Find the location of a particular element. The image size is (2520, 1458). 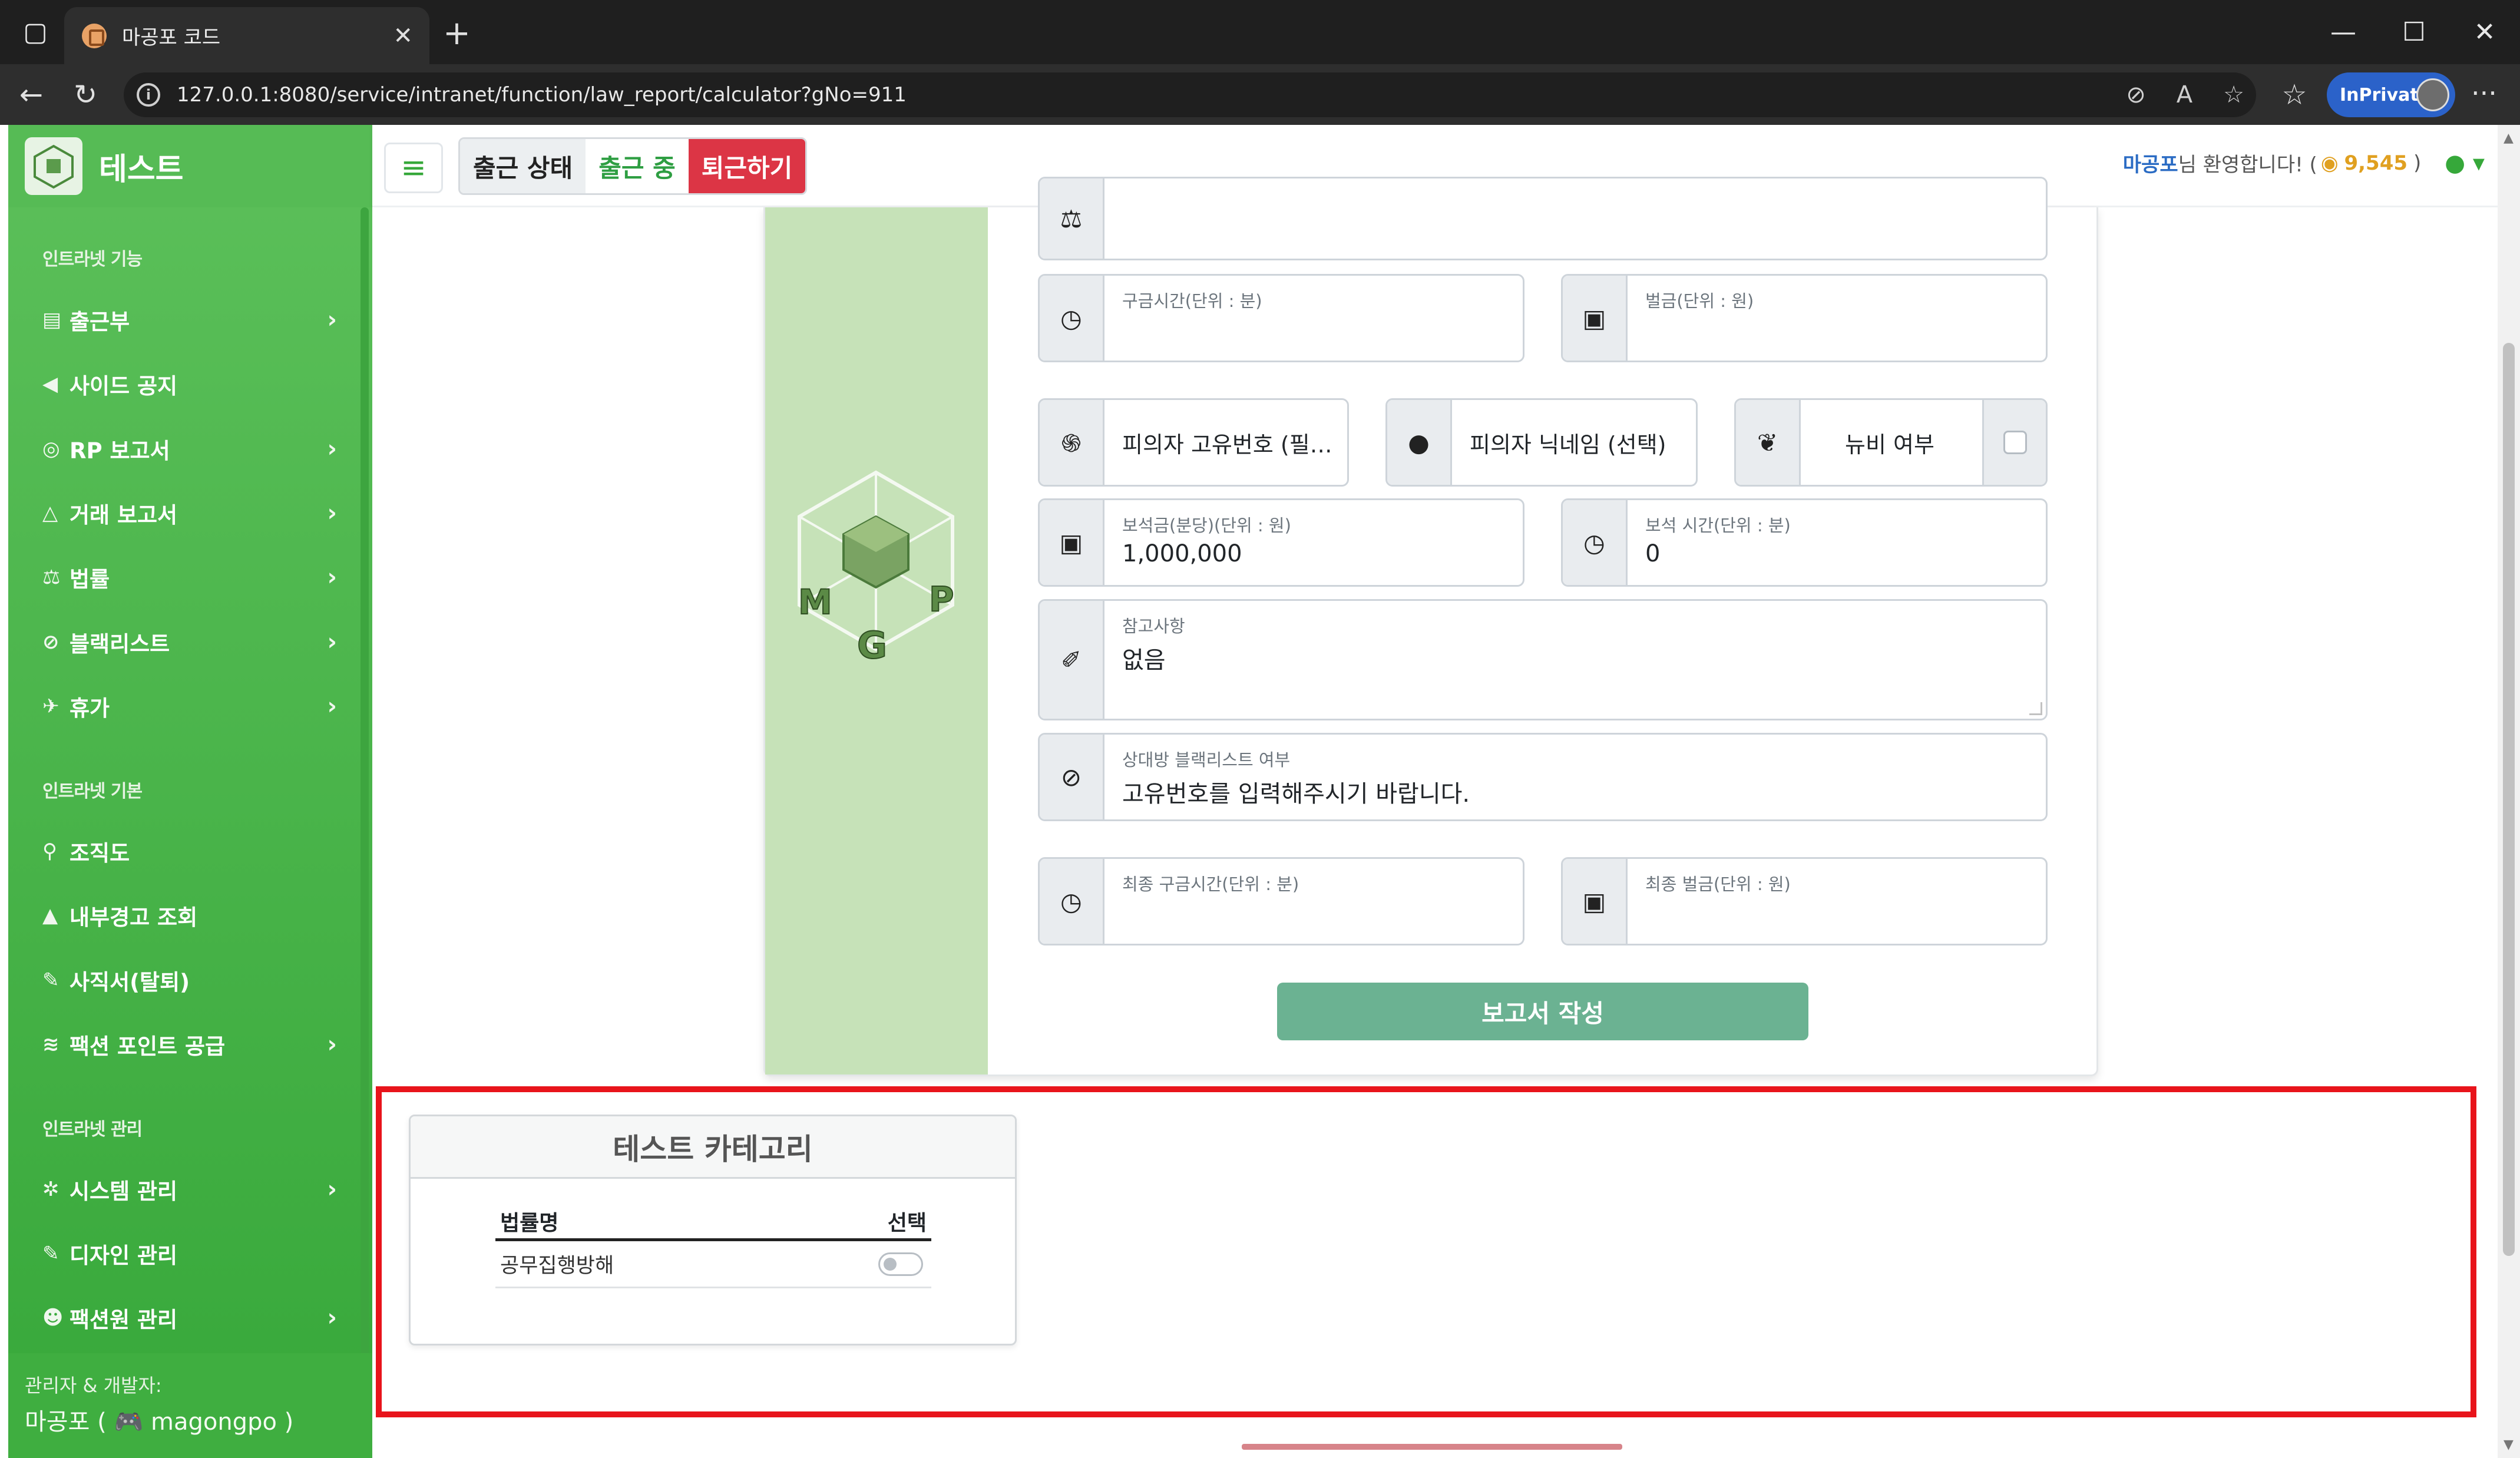

category-title: 테스트 카테고리 is located at coordinates (713, 1147).